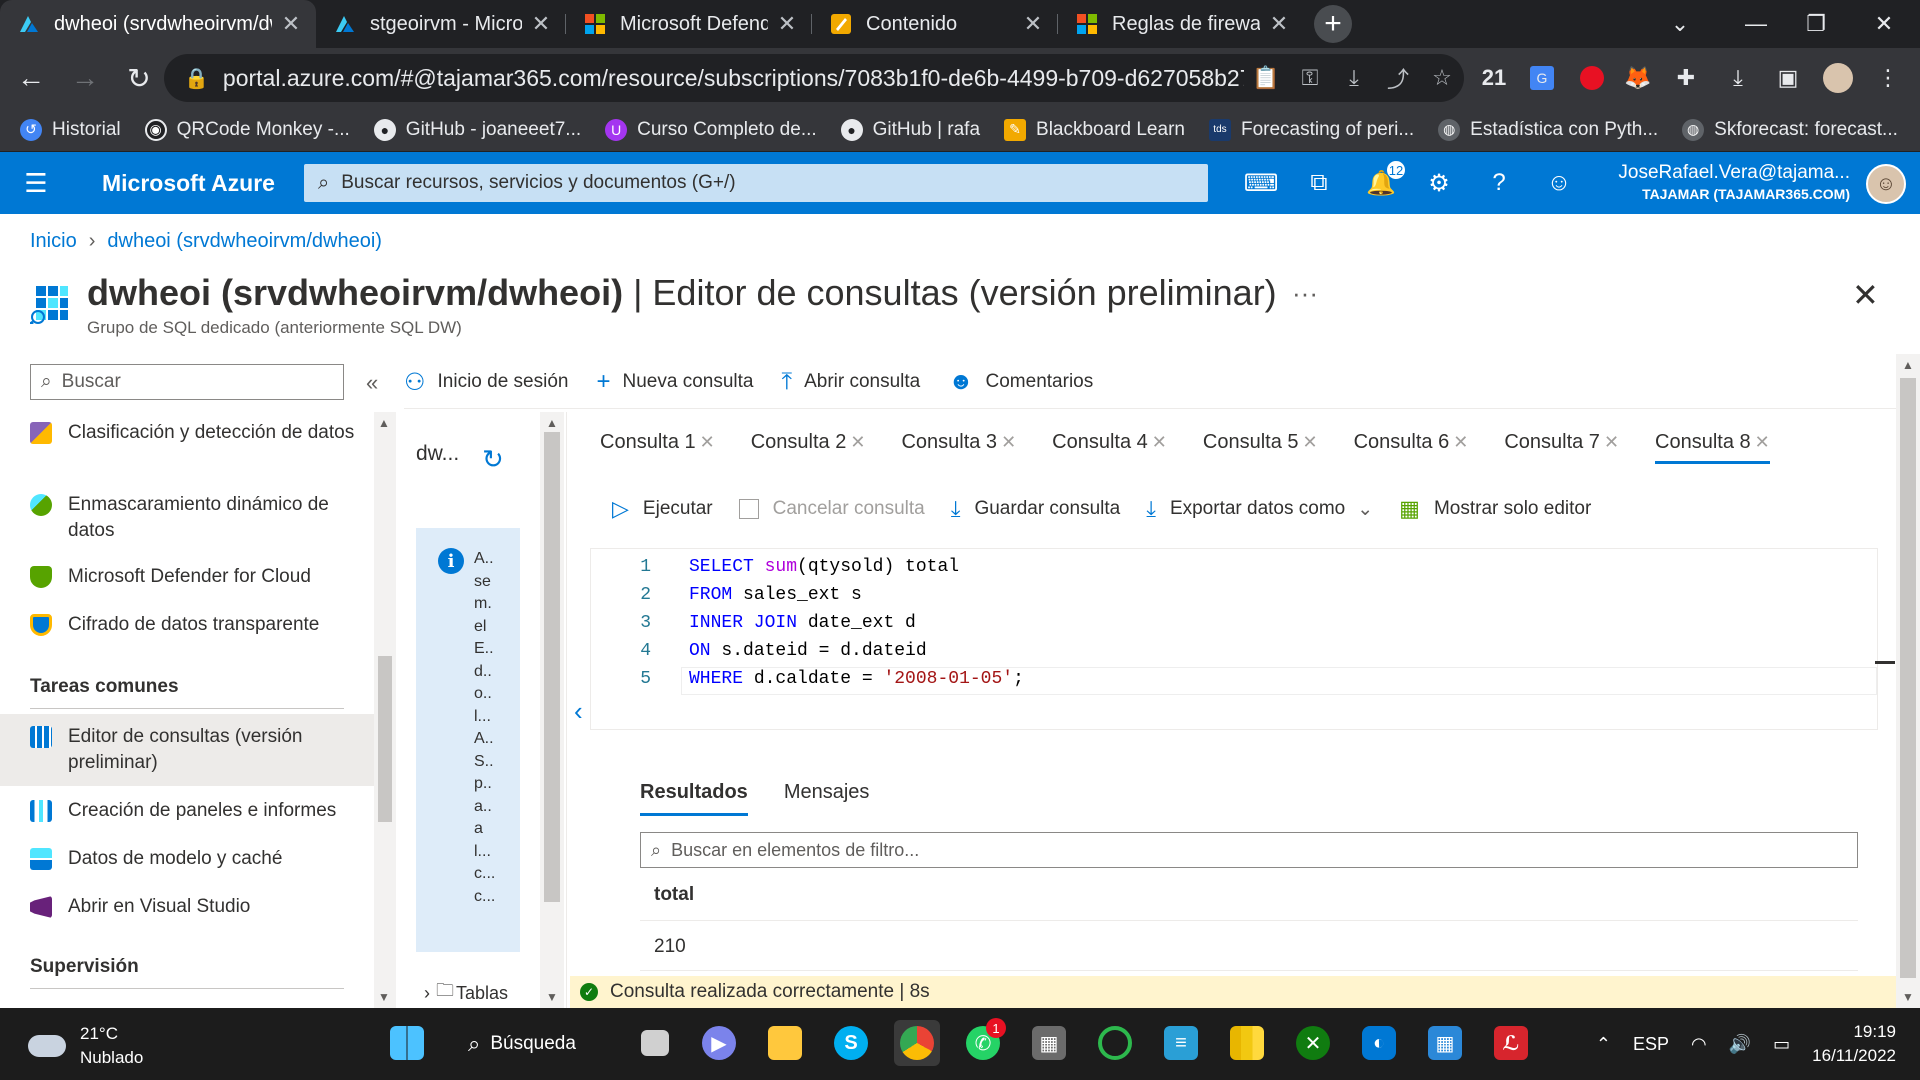 The height and width of the screenshot is (1080, 1920). I want to click on code-line: FROM sales_ext s, so click(775, 595).